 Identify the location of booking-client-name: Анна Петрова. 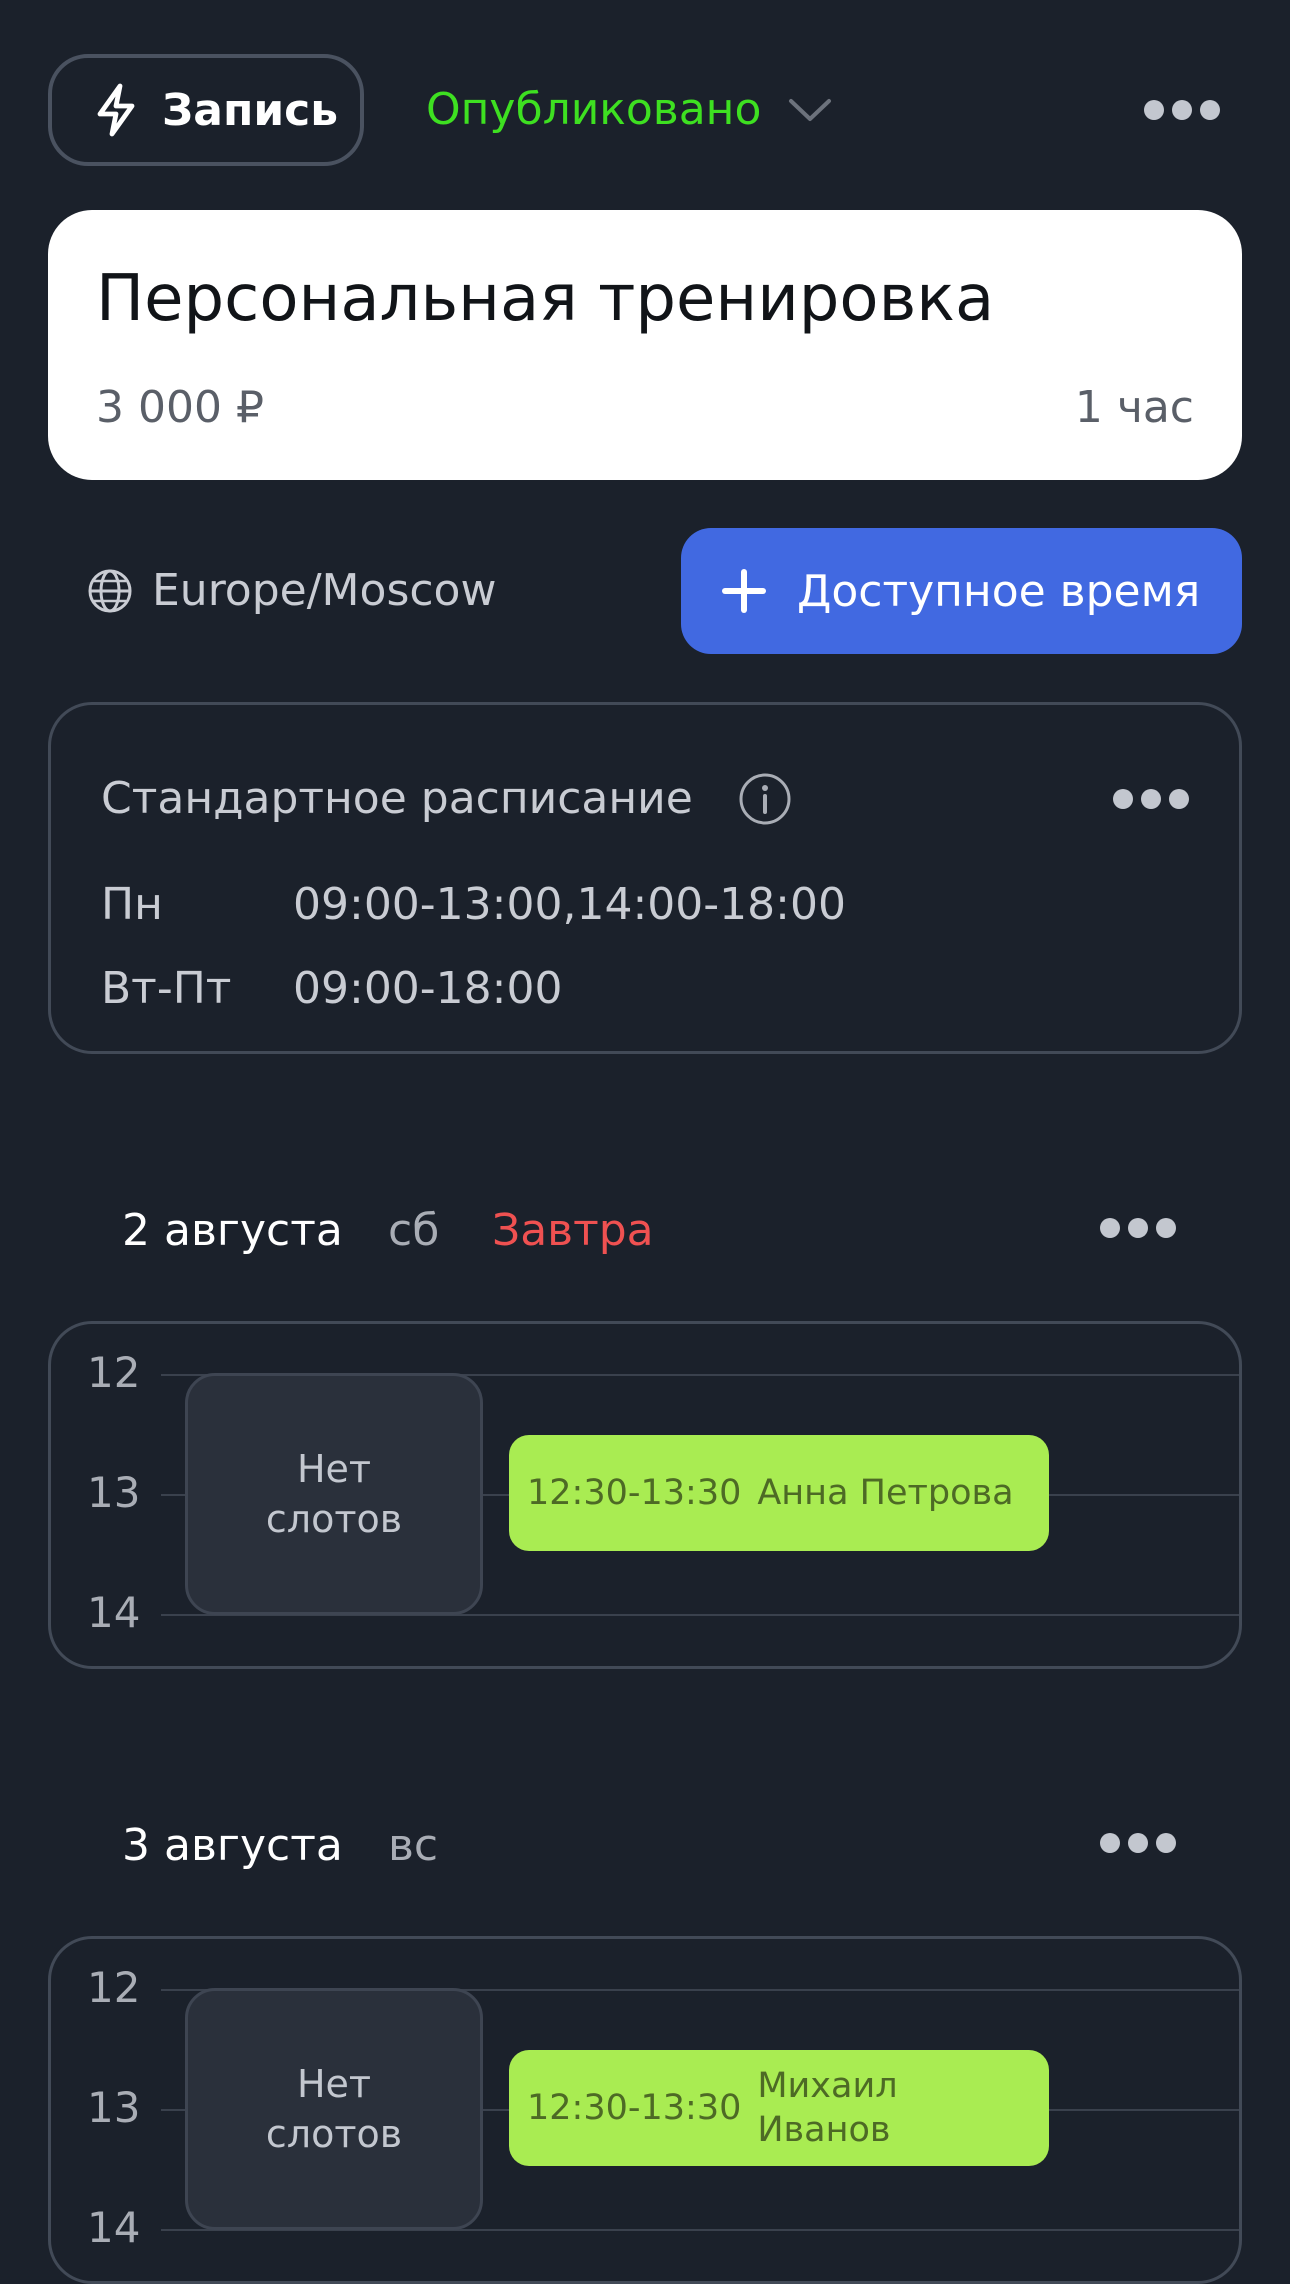
(885, 1493).